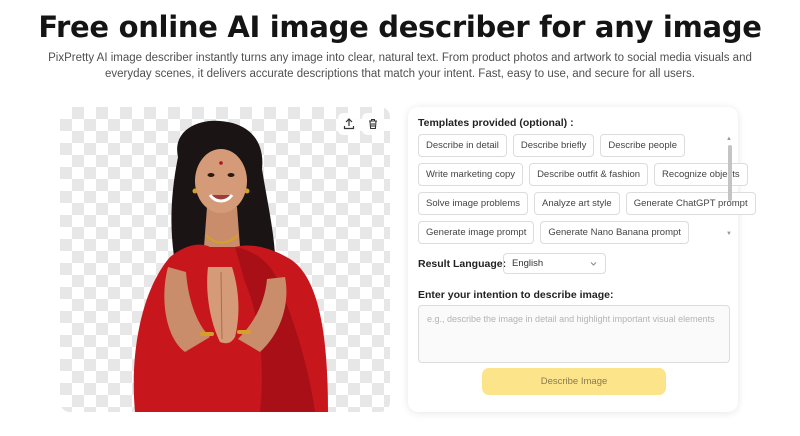 The image size is (800, 436). Describe the element at coordinates (476, 232) in the screenshot. I see `template-chip: Generate image prompt` at that location.